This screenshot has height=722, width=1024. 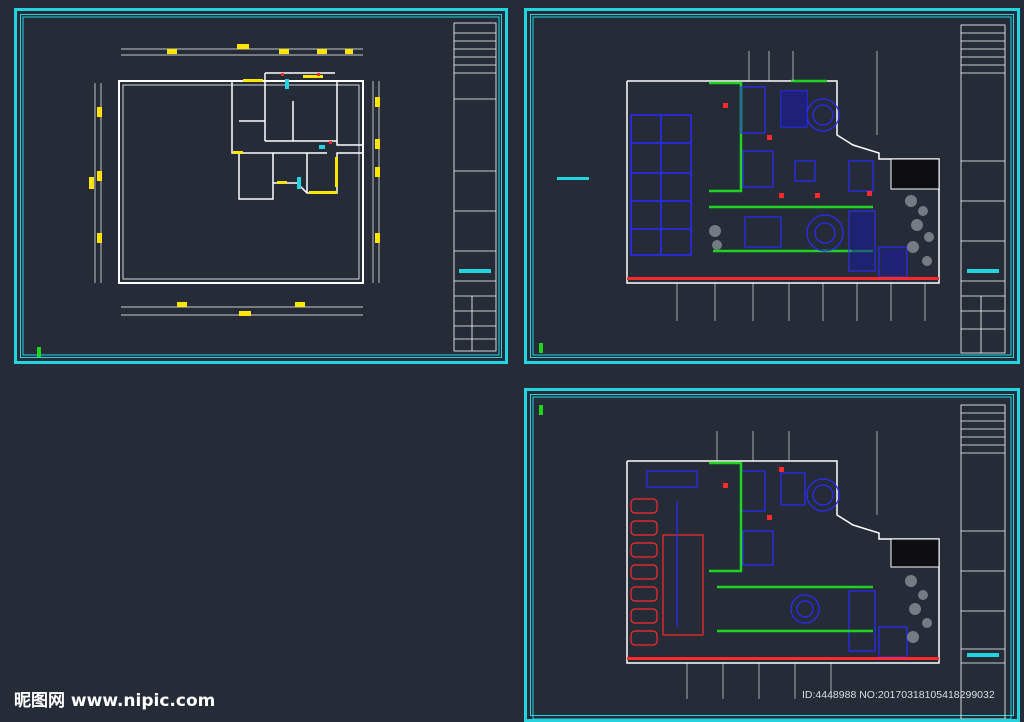 What do you see at coordinates (777, 564) in the screenshot?
I see `ceiling-fixtures` at bounding box center [777, 564].